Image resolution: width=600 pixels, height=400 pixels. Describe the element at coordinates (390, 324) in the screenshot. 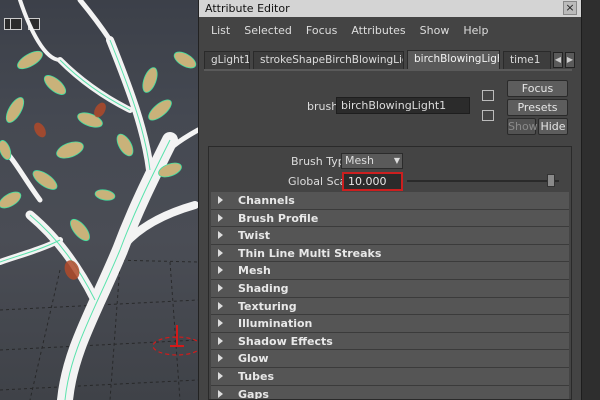

I see `section-illumination: Illumination` at that location.